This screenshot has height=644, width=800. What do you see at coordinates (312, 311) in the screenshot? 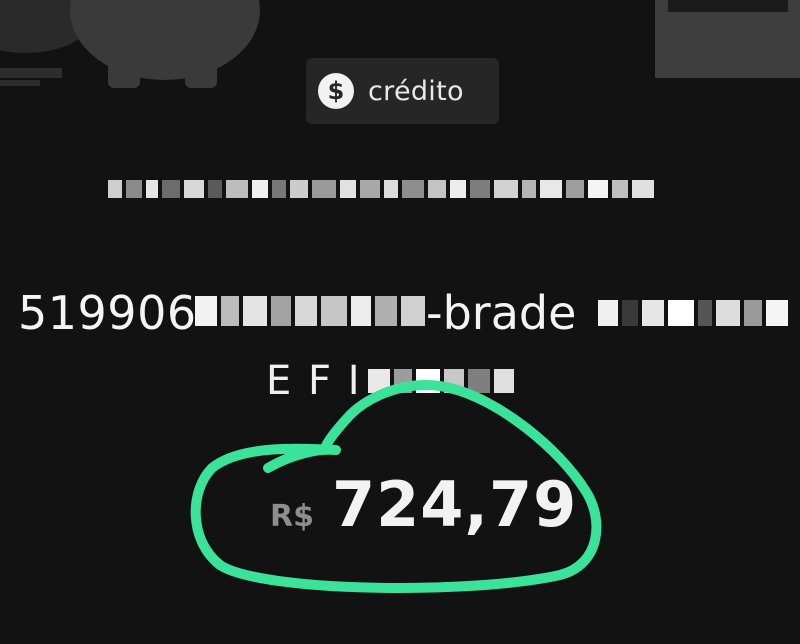
I see `redacted-description-mid` at bounding box center [312, 311].